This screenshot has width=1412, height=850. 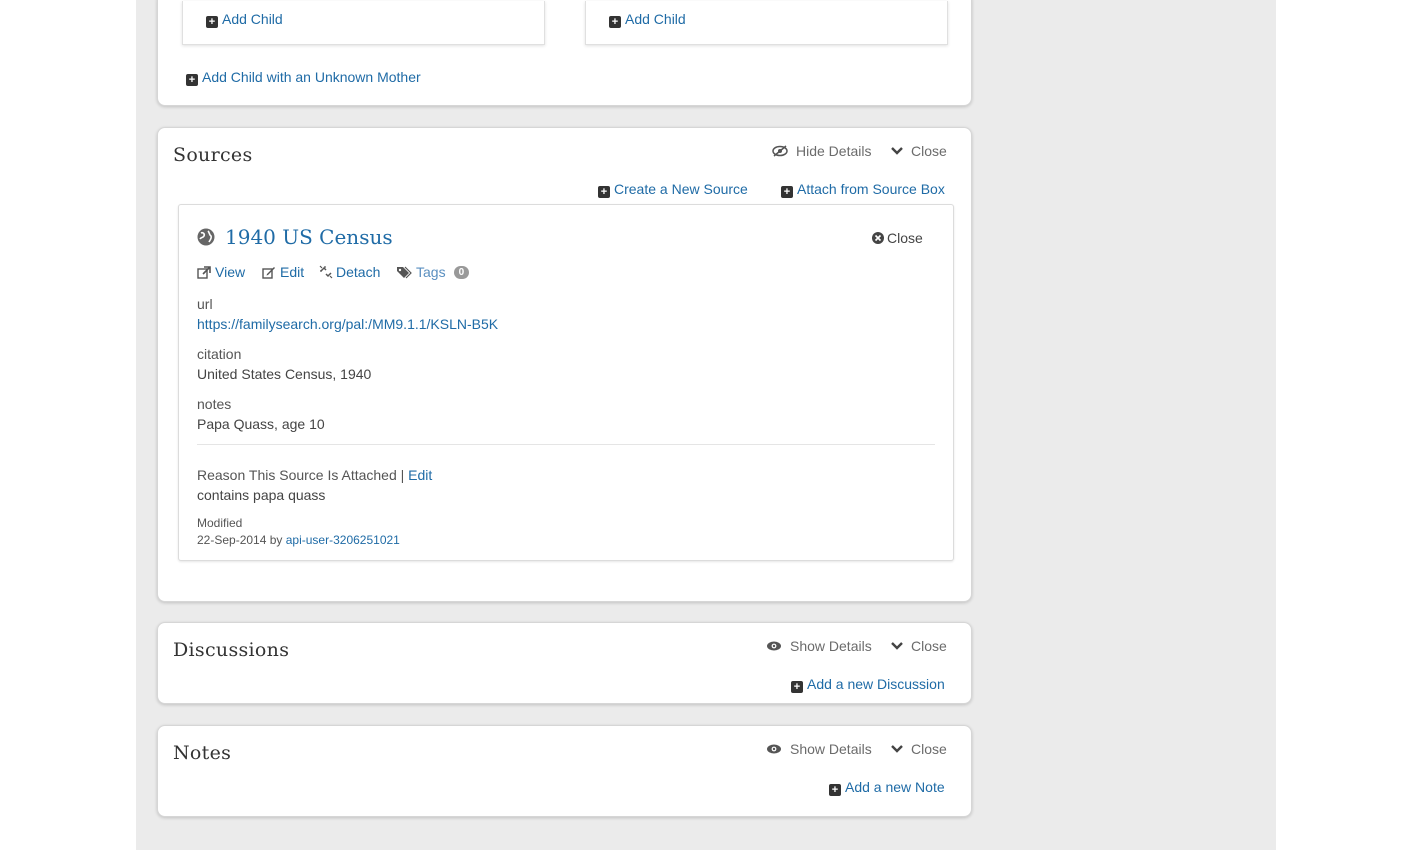 What do you see at coordinates (564, 771) in the screenshot?
I see `notes-panel: Notes Show Details Close + Add a new Note` at bounding box center [564, 771].